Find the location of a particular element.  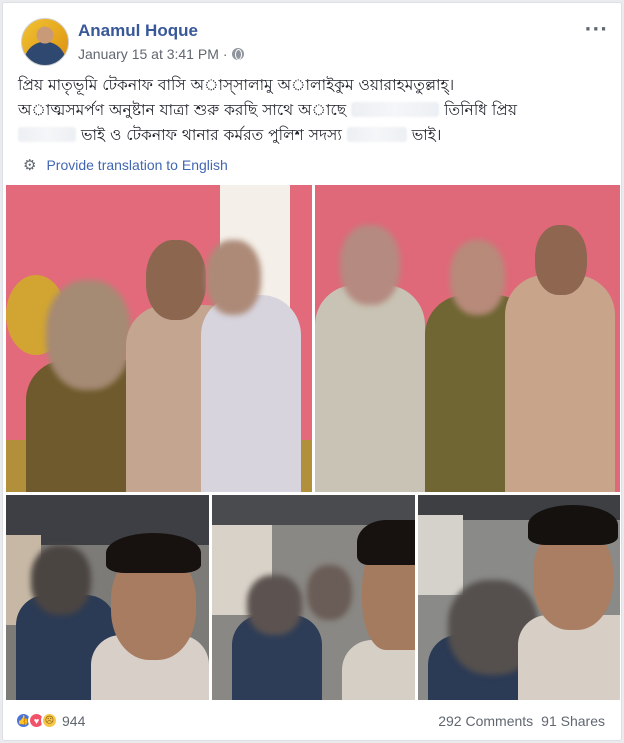

translate-label: Provide translation to English is located at coordinates (137, 165).